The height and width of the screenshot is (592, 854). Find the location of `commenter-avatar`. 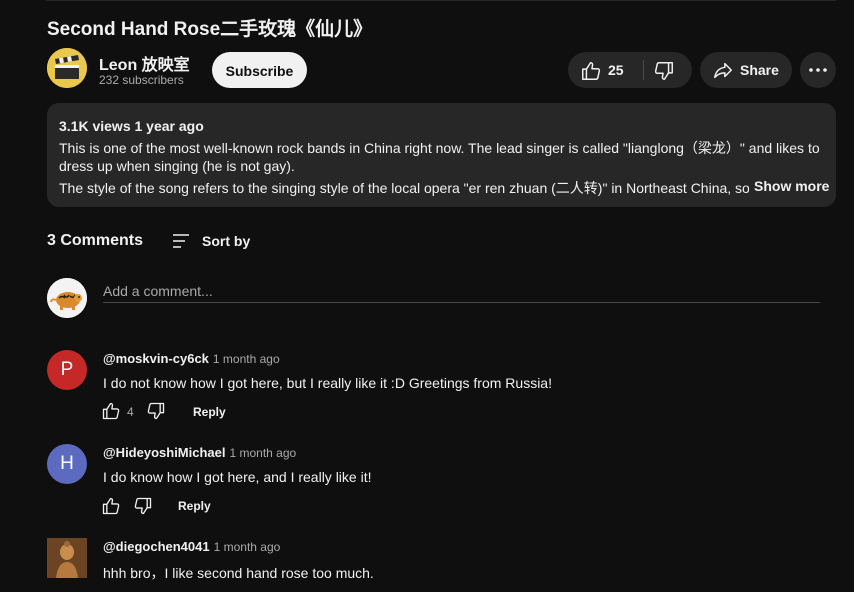

commenter-avatar is located at coordinates (67, 558).